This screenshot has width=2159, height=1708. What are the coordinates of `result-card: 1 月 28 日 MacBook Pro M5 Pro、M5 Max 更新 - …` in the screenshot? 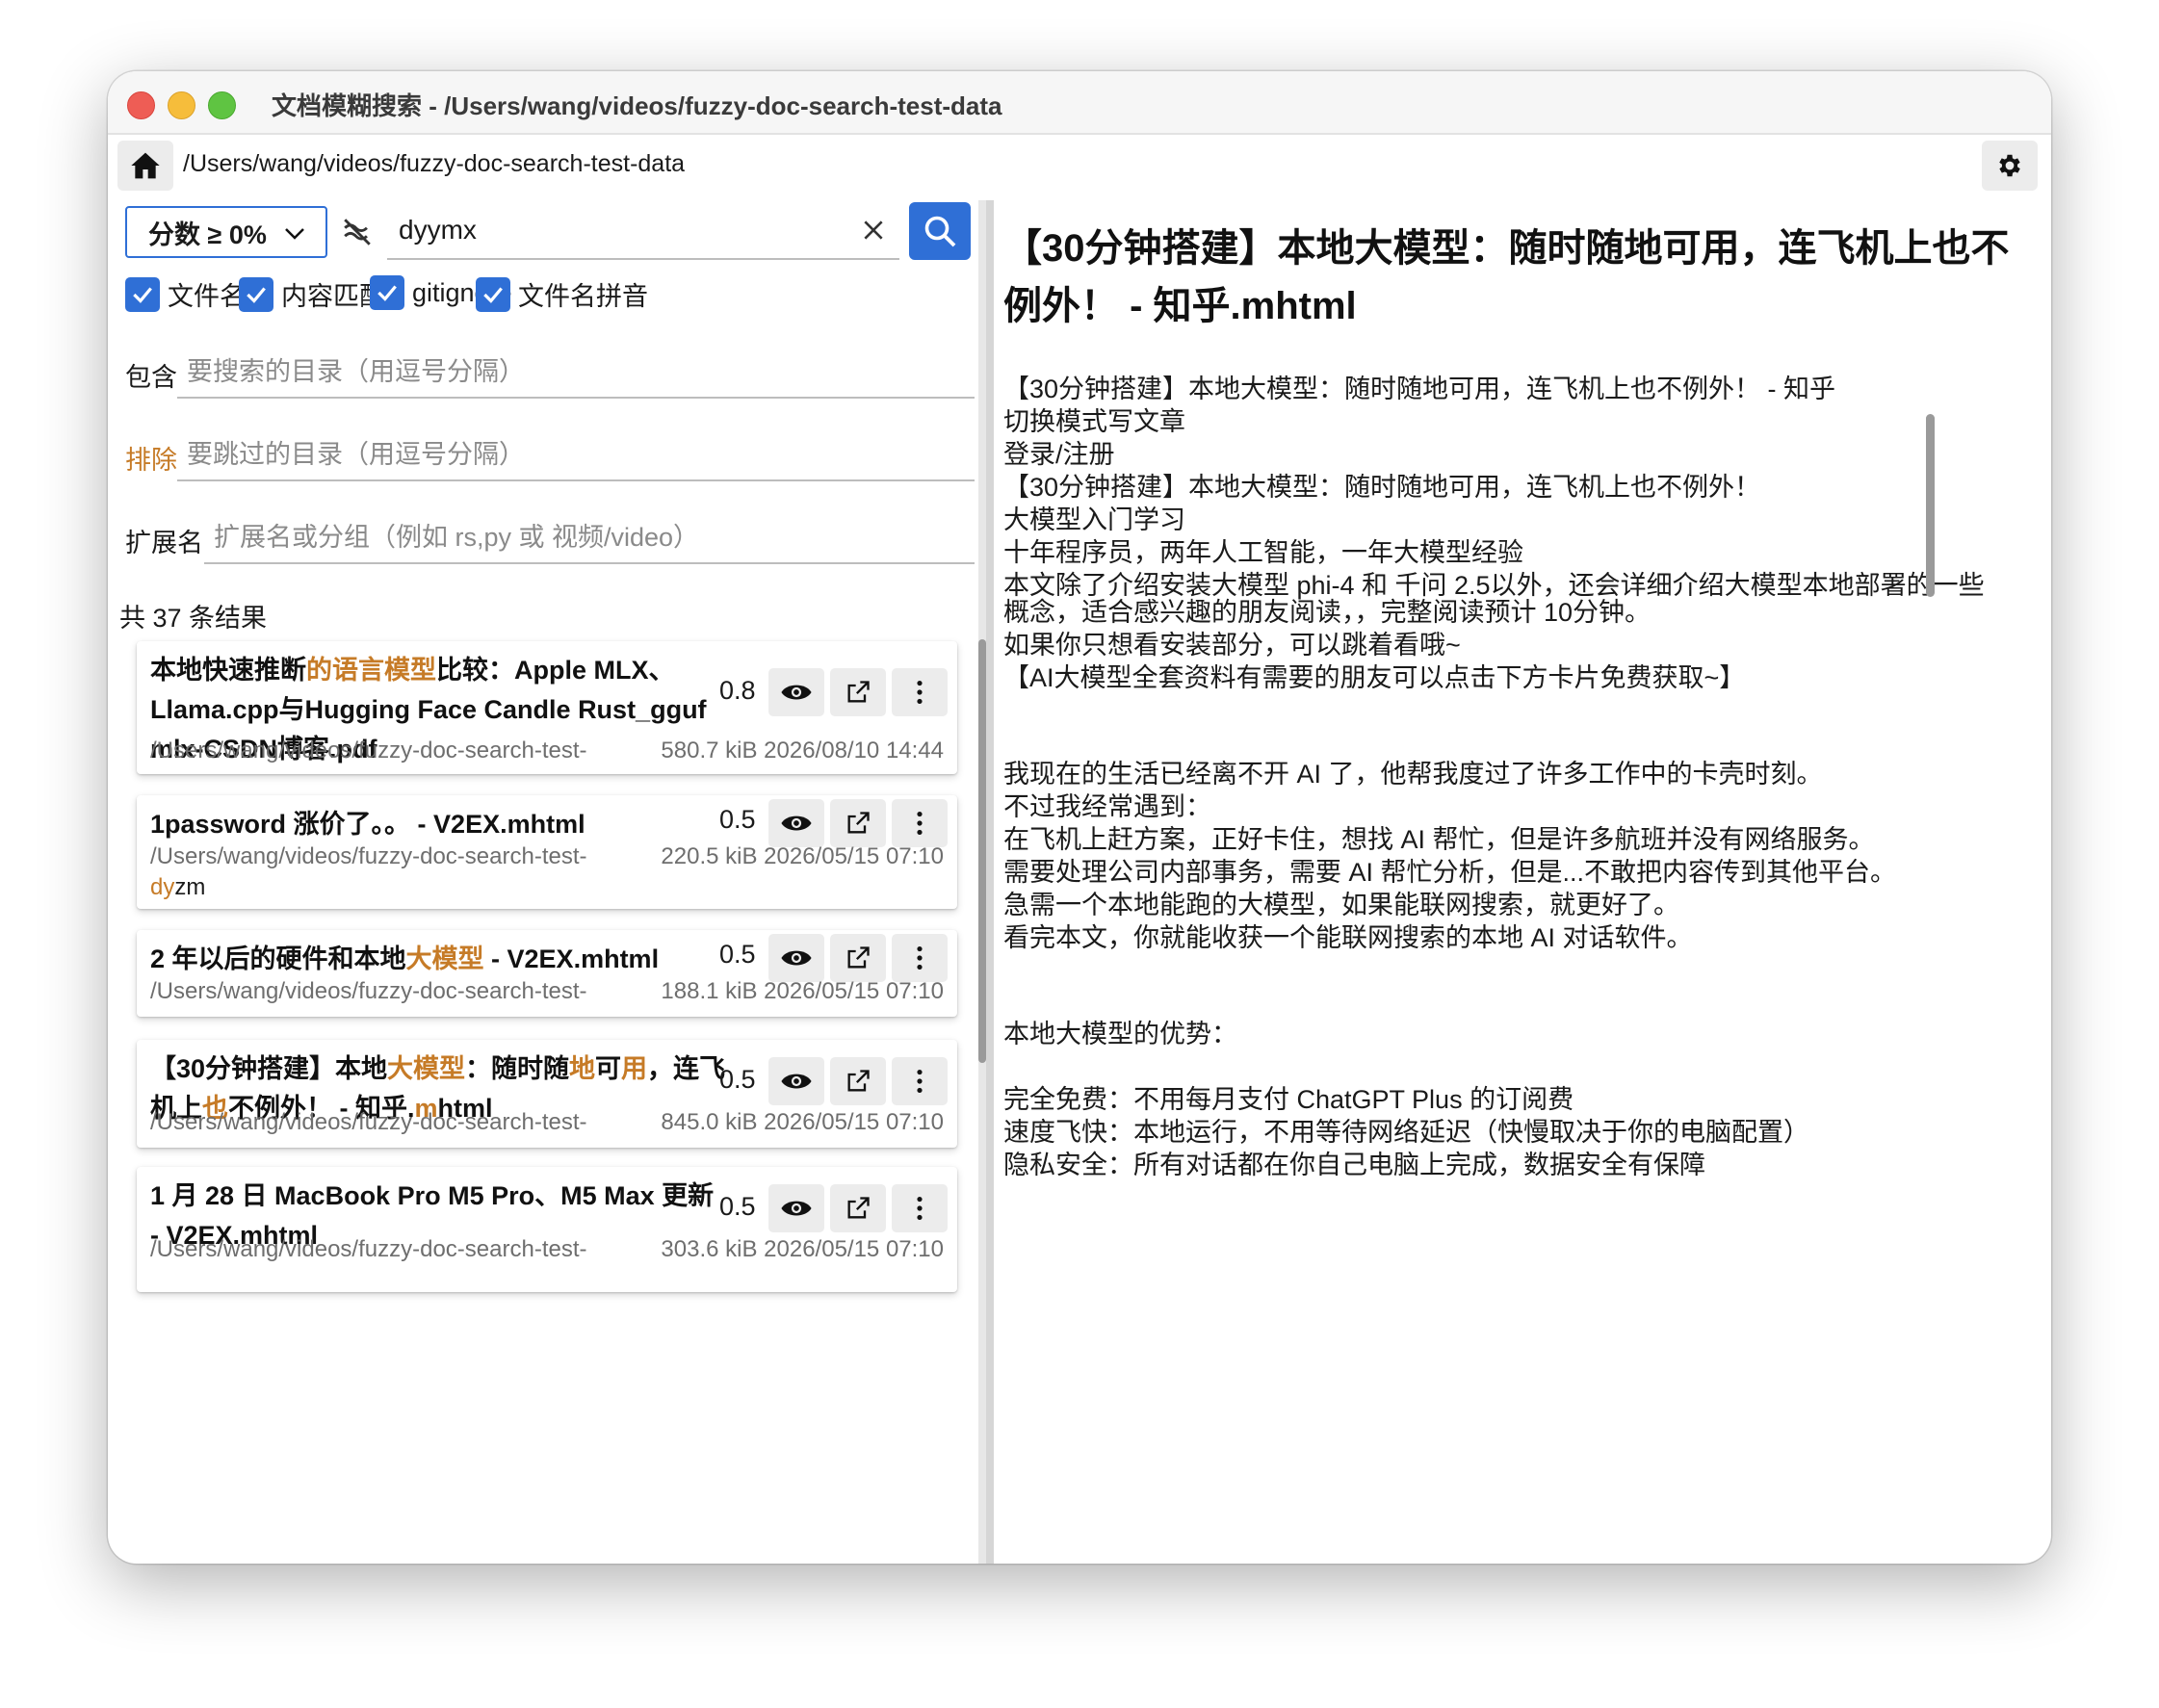 It's located at (547, 1229).